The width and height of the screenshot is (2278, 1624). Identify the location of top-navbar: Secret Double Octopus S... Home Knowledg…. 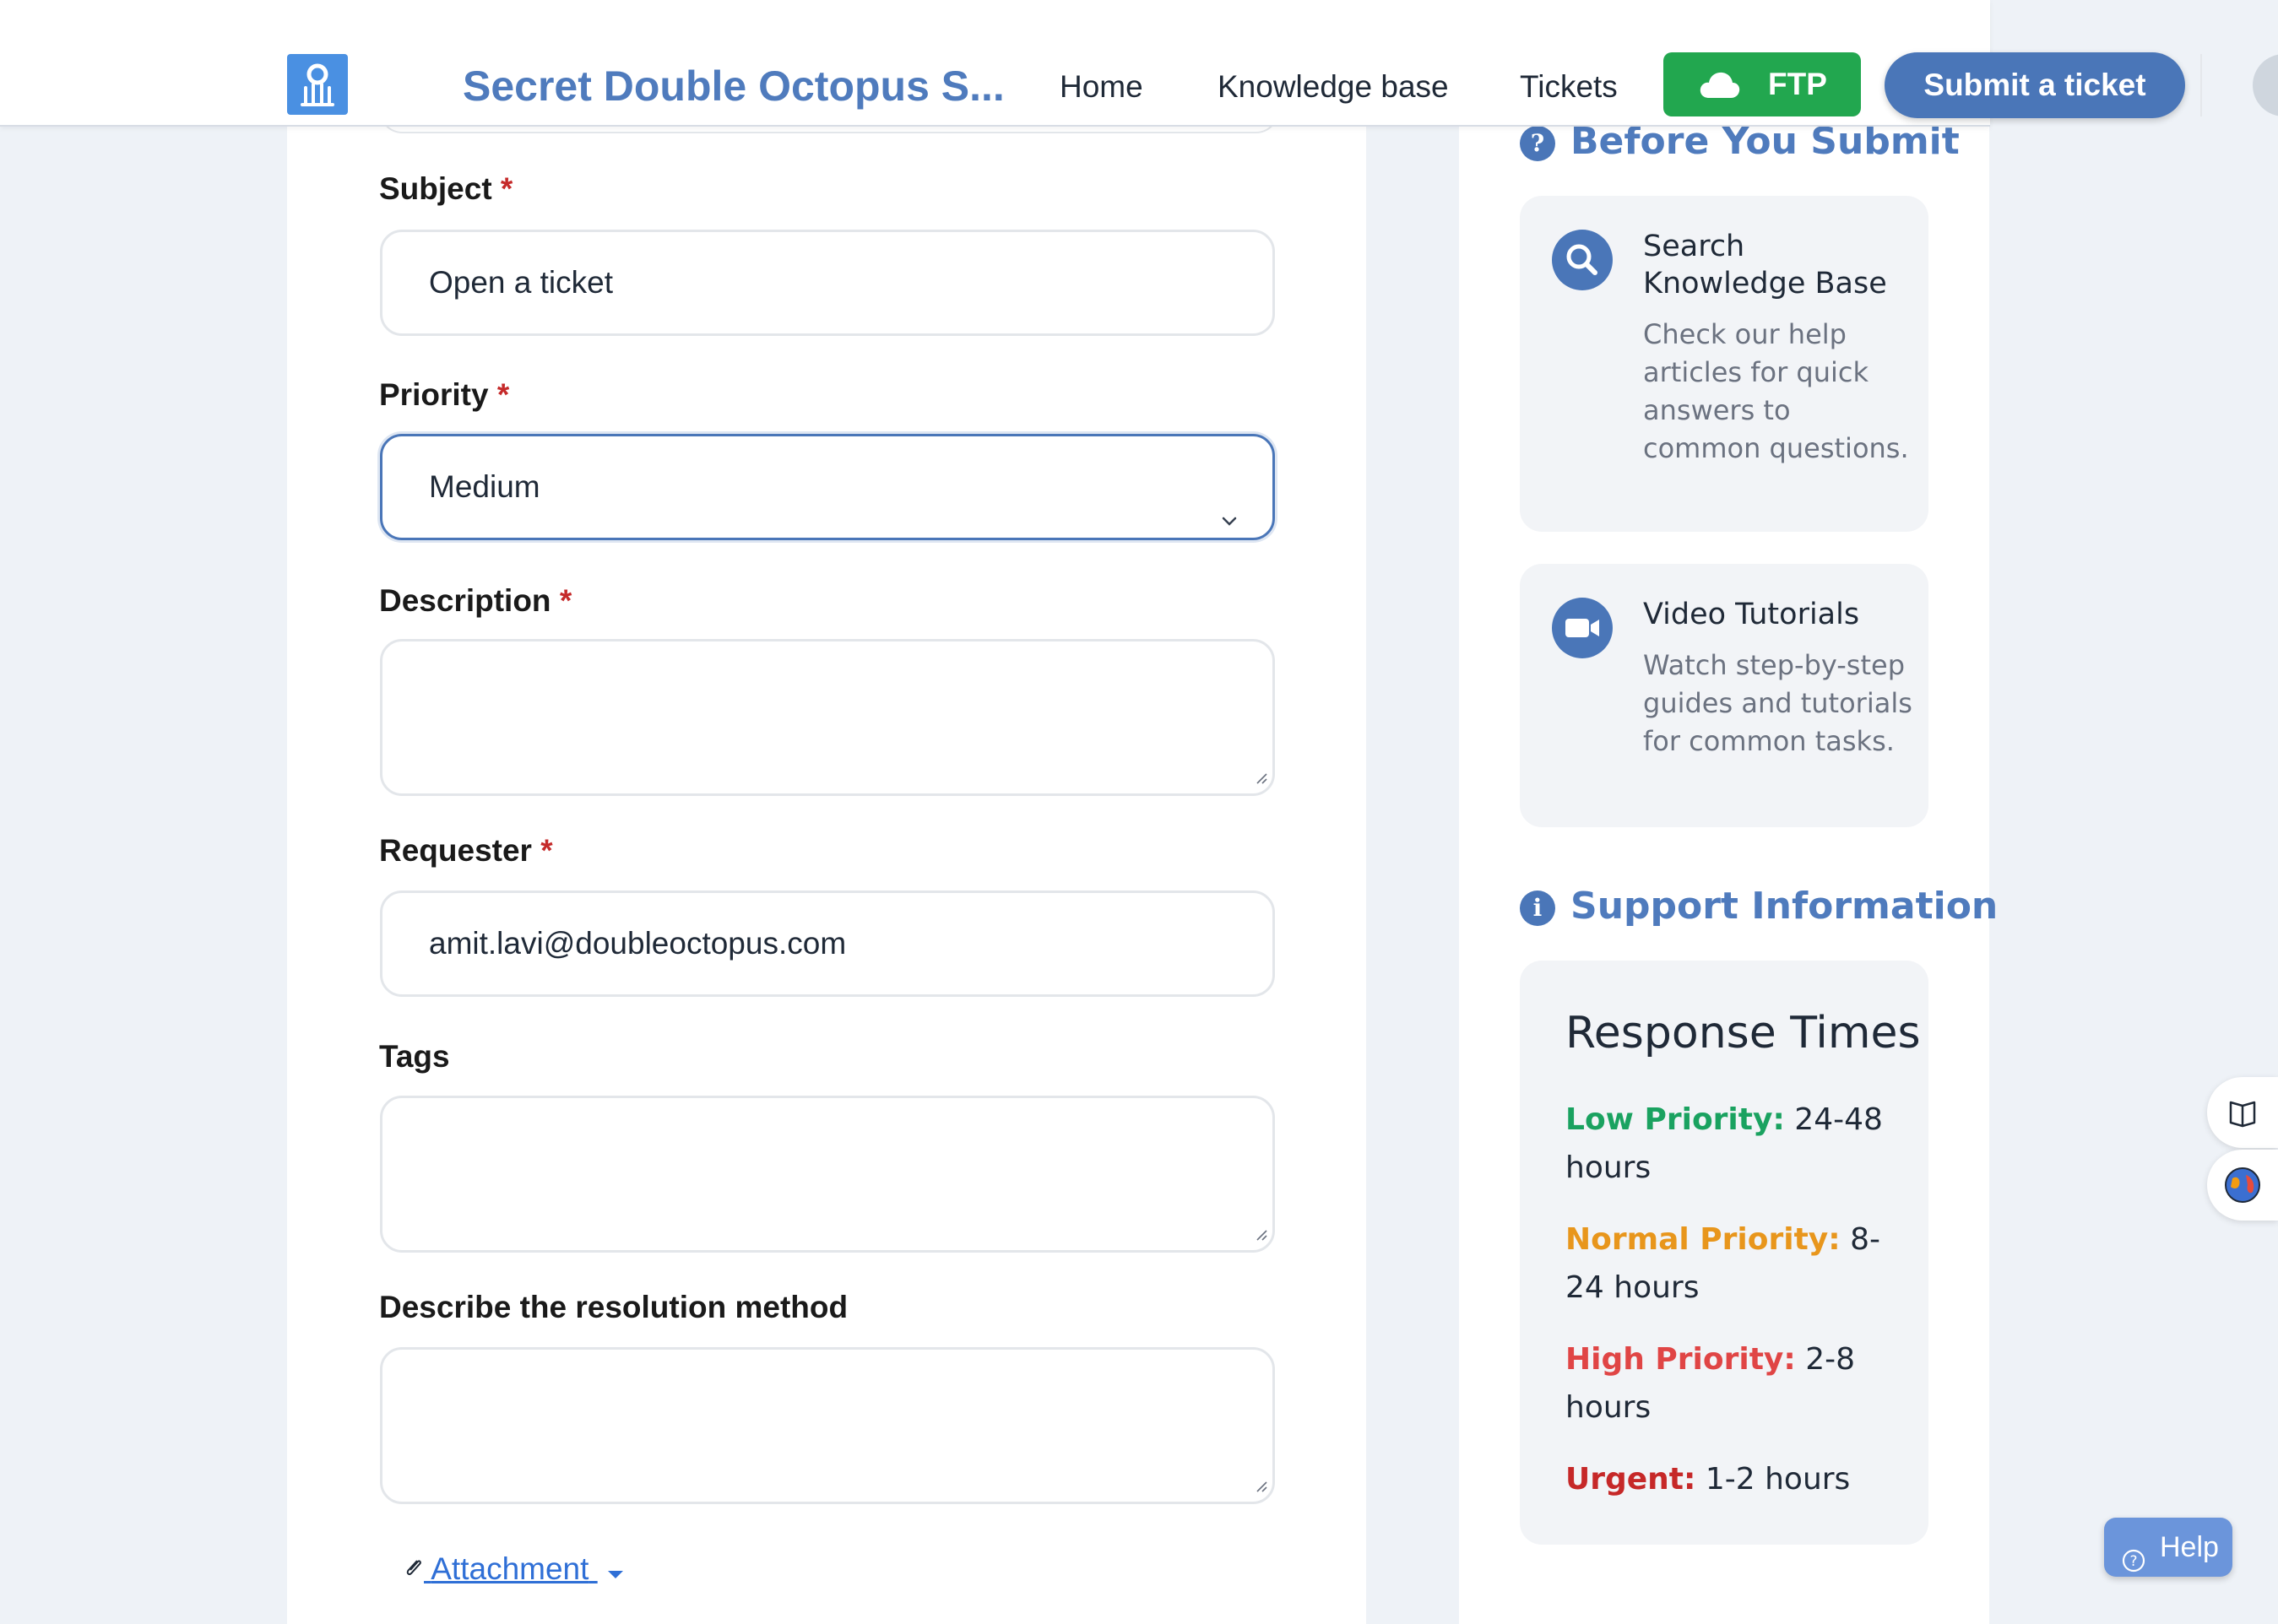
(1139, 63).